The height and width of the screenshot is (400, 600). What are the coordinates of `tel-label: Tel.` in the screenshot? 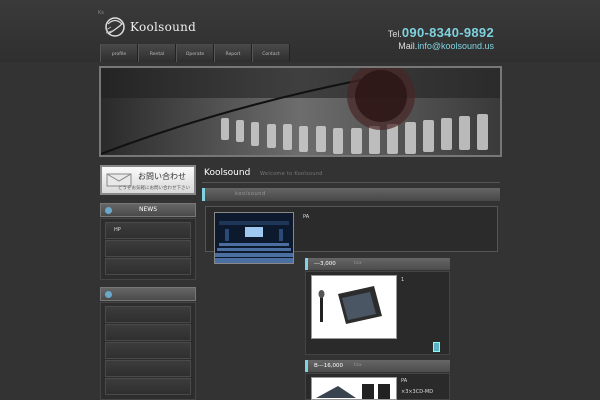 It's located at (394, 34).